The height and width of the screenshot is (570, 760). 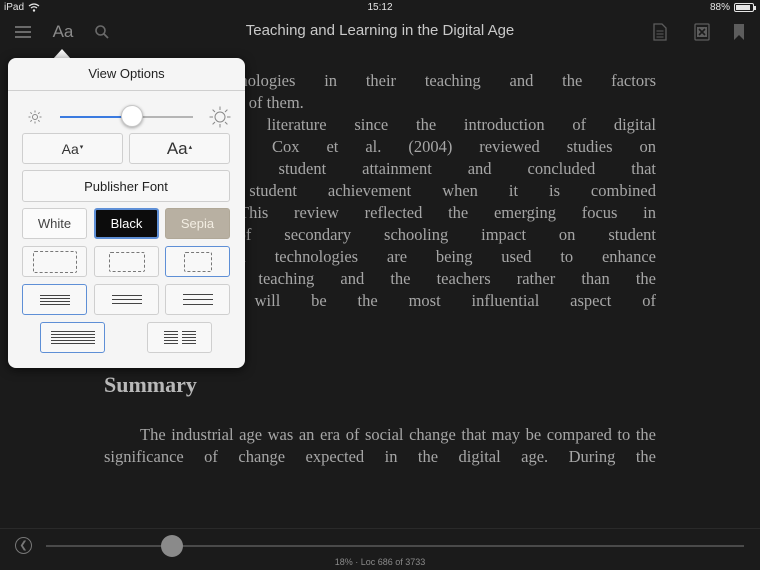 I want to click on margin-wide-icon, so click(x=197, y=261).